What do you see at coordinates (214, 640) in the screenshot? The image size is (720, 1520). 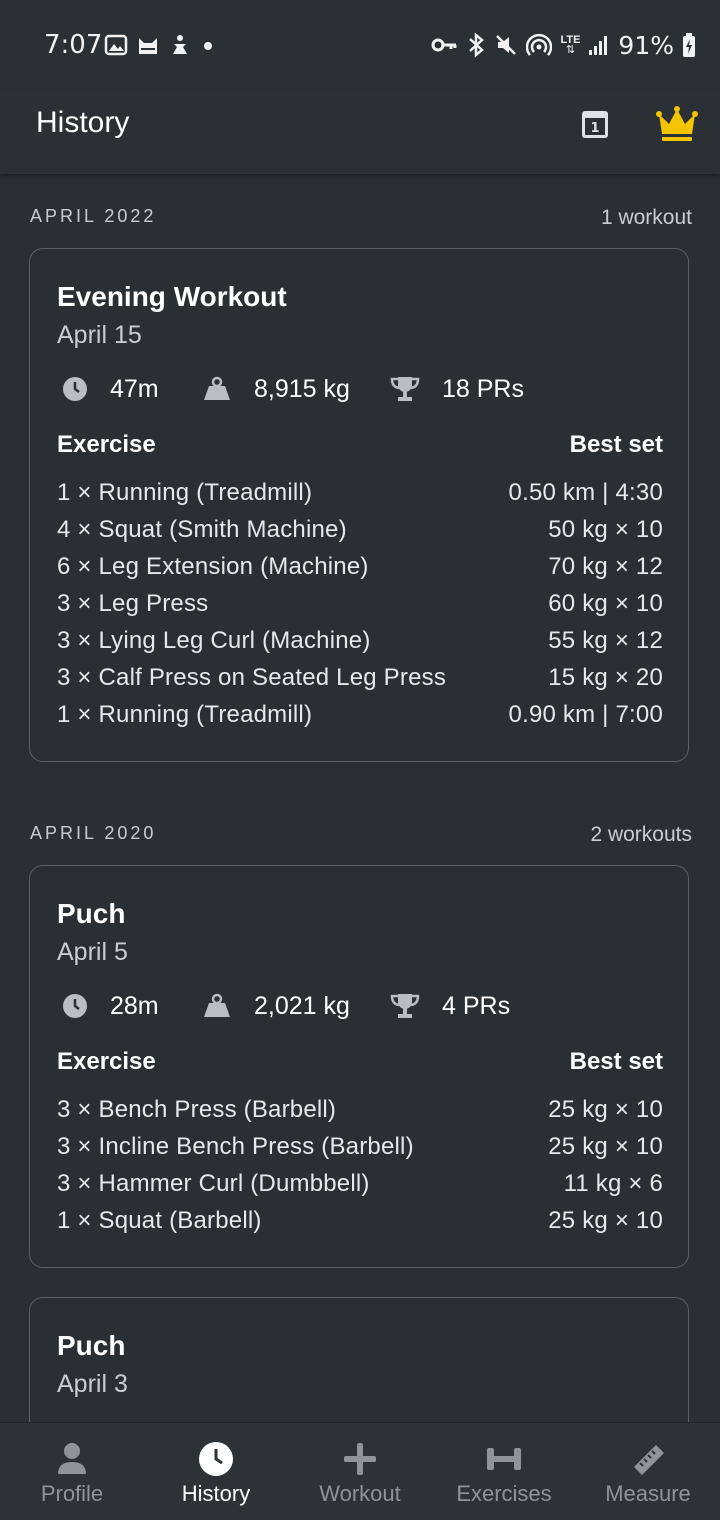 I see `exercise-name: 3 × Lying Leg Curl (Machine)` at bounding box center [214, 640].